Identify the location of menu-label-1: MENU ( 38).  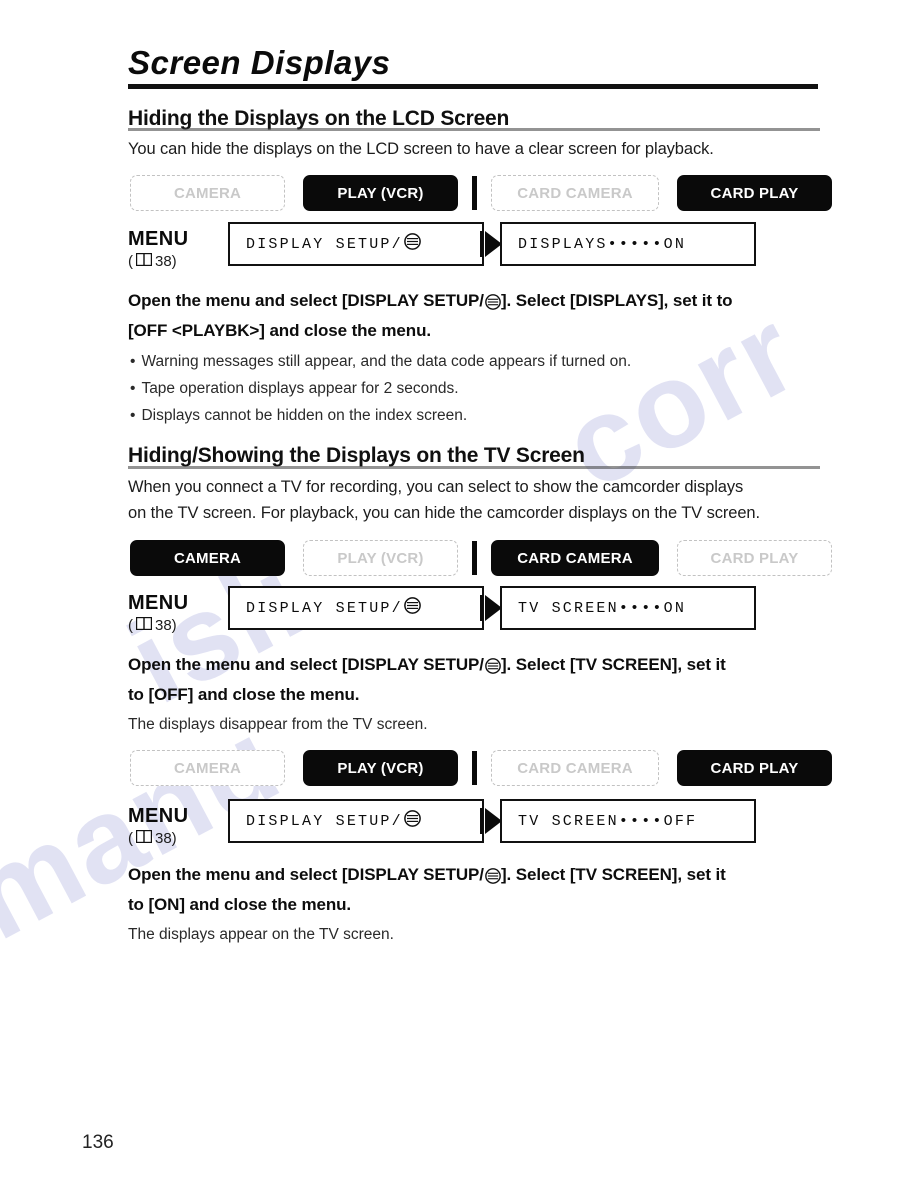
(175, 249).